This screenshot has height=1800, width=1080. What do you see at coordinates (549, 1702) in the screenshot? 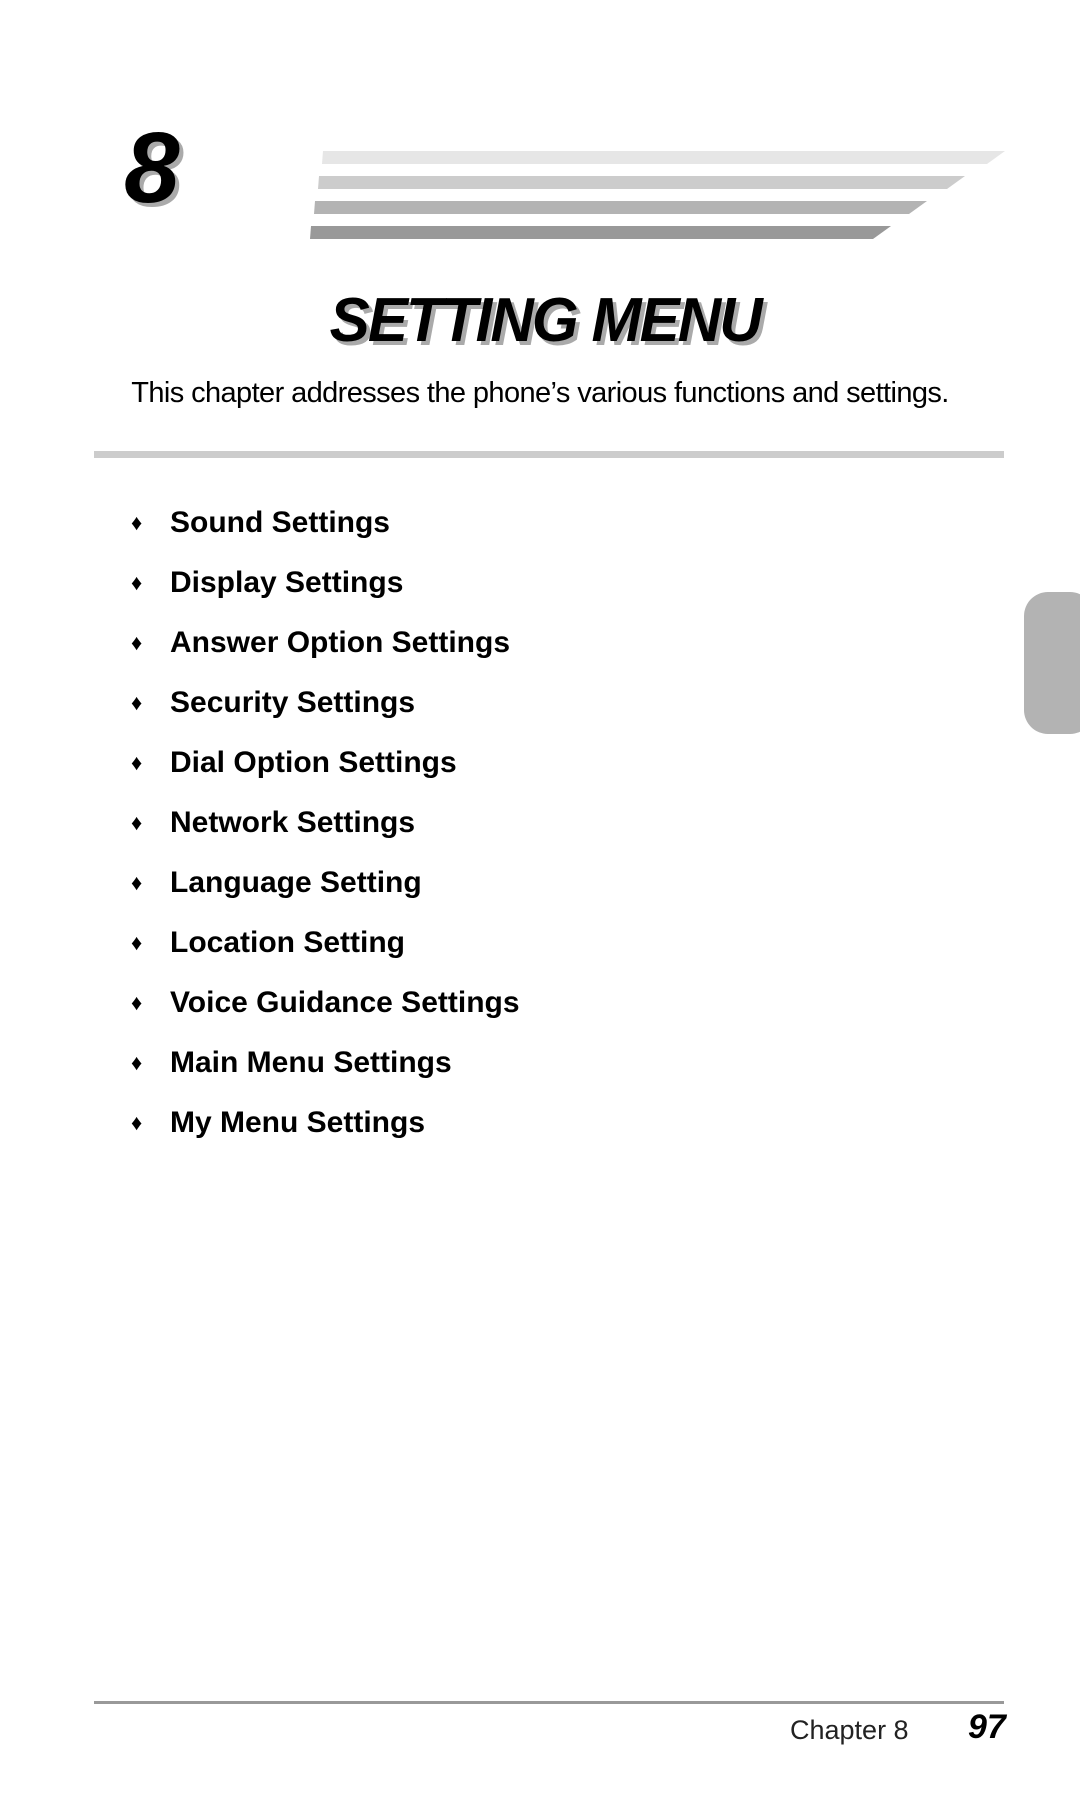
I see `footer-divider` at bounding box center [549, 1702].